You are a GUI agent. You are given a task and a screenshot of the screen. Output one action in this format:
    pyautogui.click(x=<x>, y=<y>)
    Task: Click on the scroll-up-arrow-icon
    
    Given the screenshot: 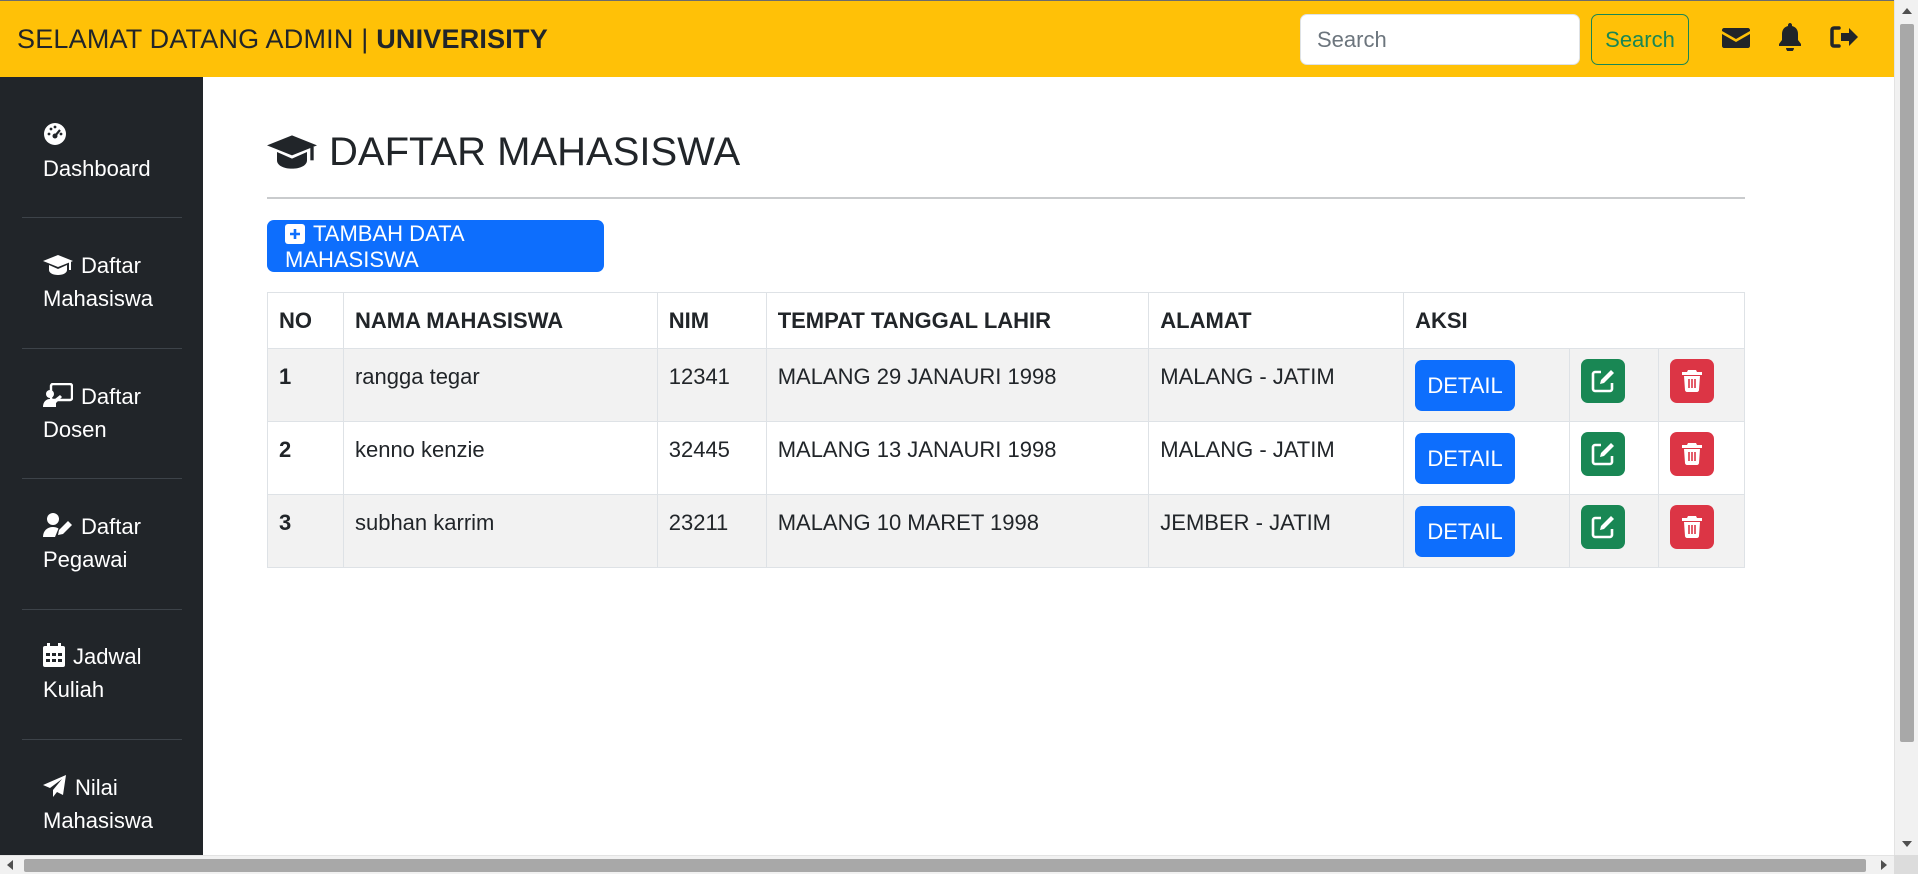 What is the action you would take?
    pyautogui.click(x=1907, y=11)
    